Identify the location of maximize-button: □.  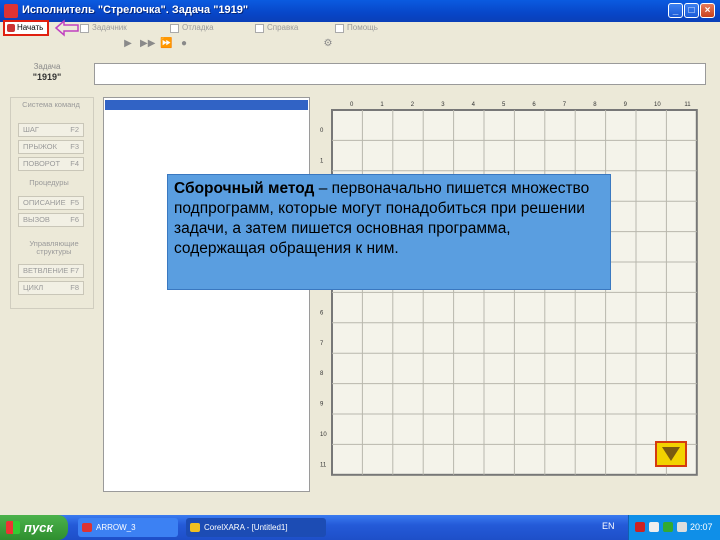
(691, 10).